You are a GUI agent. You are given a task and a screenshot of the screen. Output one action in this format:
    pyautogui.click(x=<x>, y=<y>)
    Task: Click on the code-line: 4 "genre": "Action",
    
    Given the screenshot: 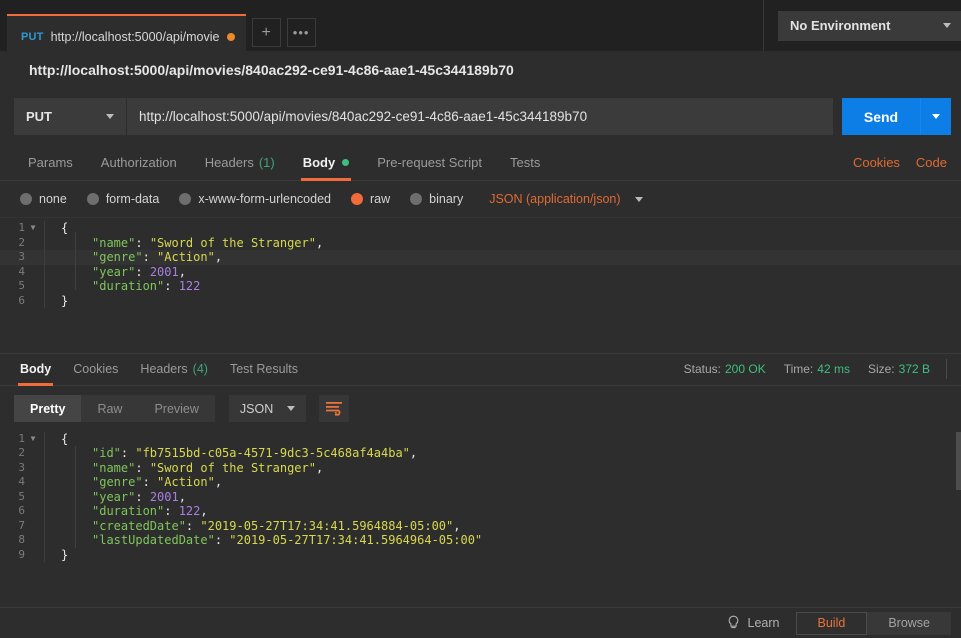 What is the action you would take?
    pyautogui.click(x=480, y=482)
    